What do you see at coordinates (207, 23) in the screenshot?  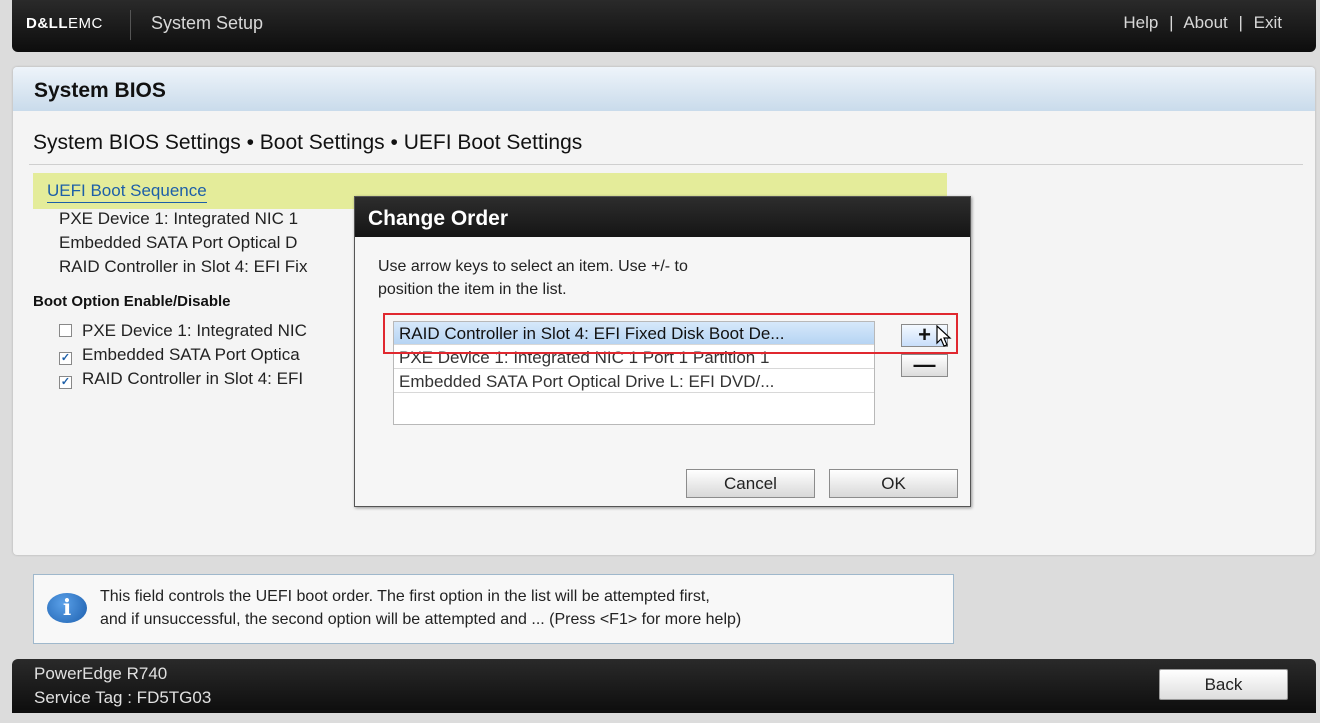 I see `app-title: System Setup` at bounding box center [207, 23].